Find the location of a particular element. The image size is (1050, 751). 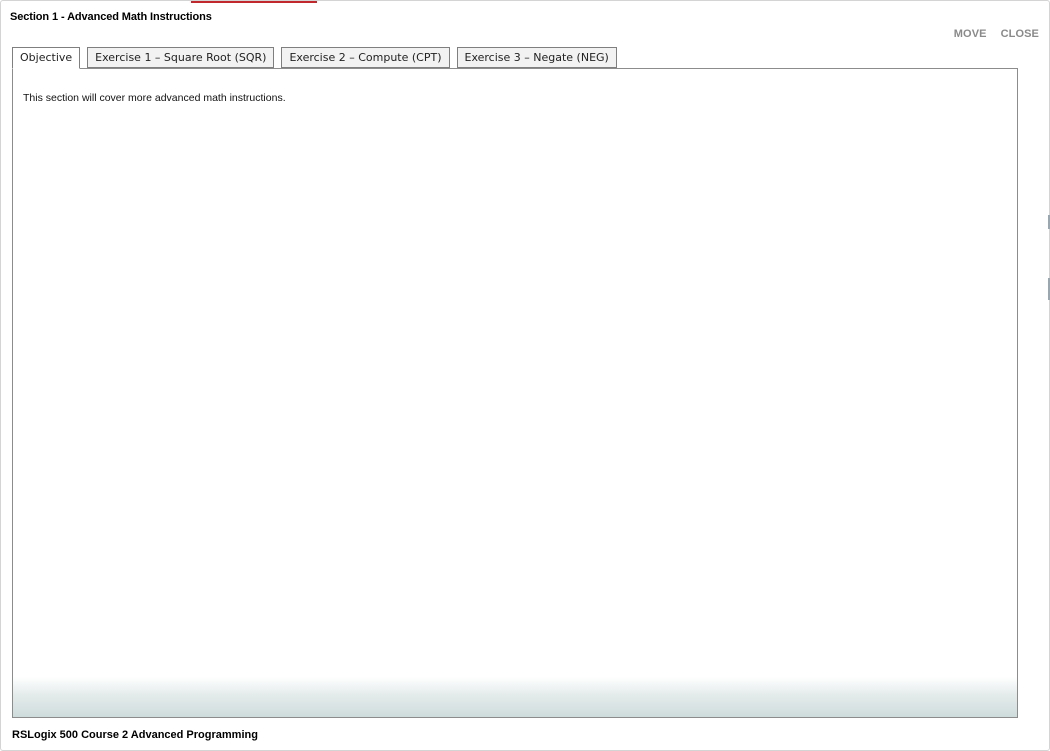

window-controls: MOVE CLOSE is located at coordinates (996, 34).